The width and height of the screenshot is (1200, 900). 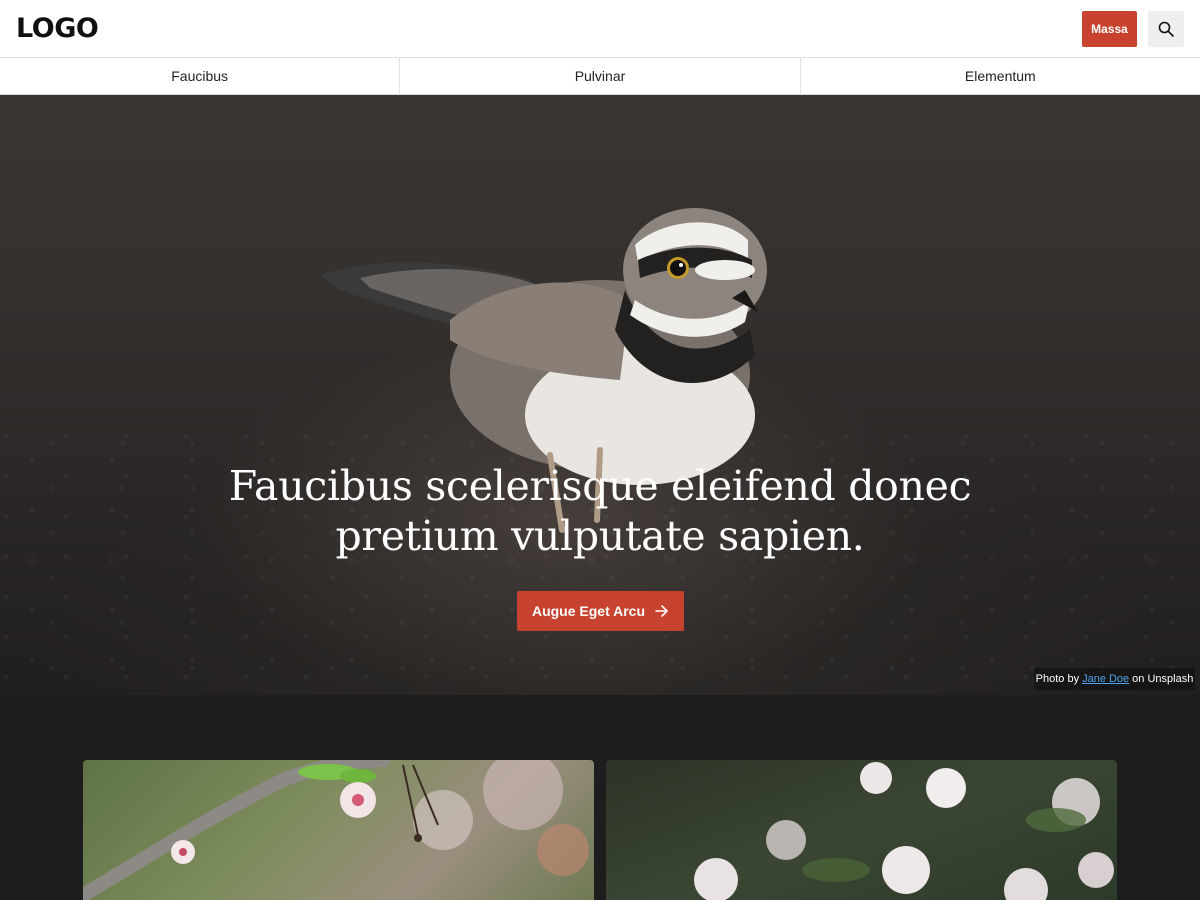 I want to click on nav-item-pulvinar: Pulvinar, so click(x=600, y=76).